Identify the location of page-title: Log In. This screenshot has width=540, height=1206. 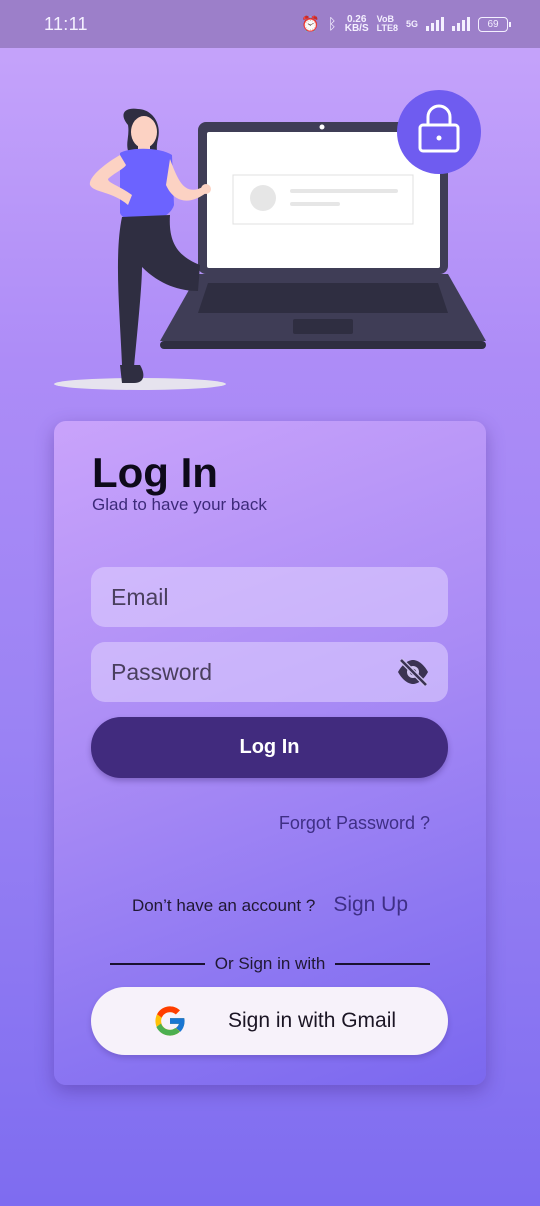
(155, 472).